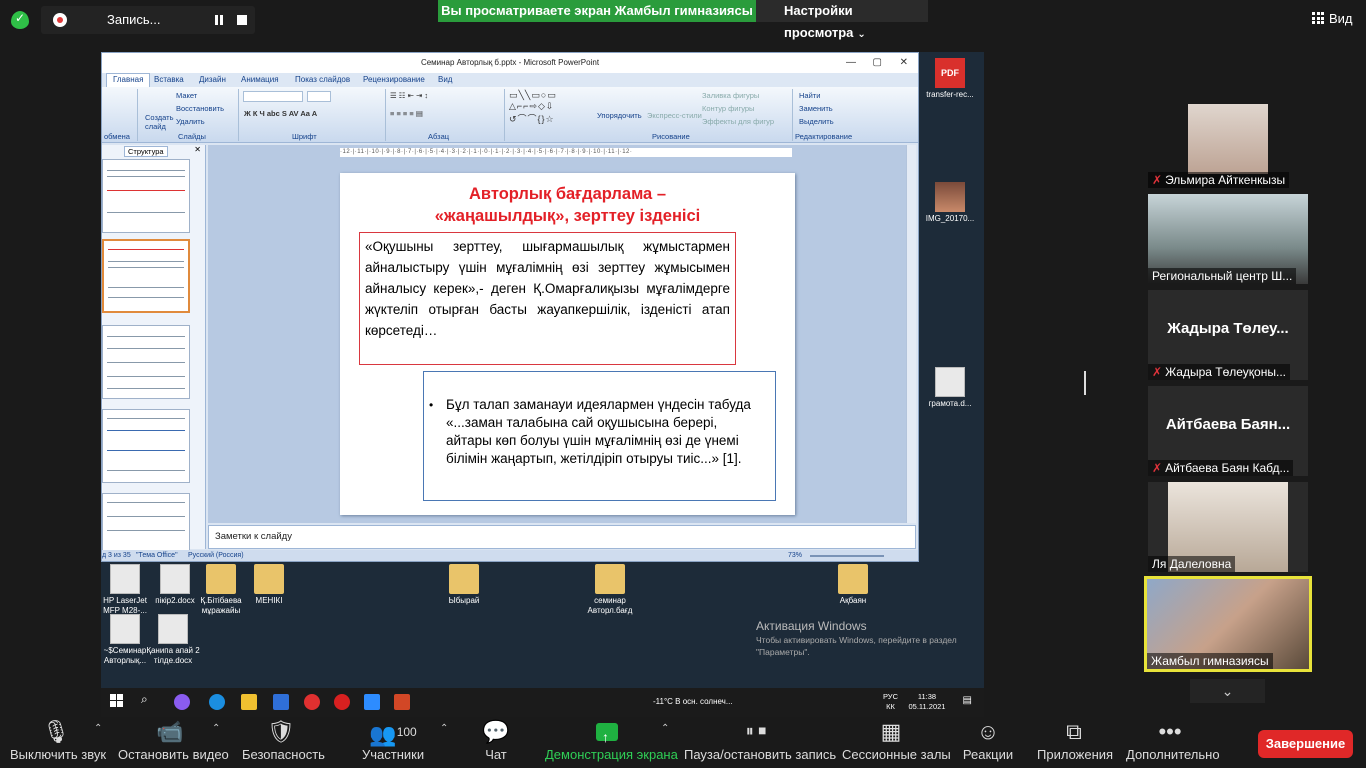 The height and width of the screenshot is (768, 1366). Describe the element at coordinates (927, 706) in the screenshot. I see `clock-date: 05.11.2021` at that location.